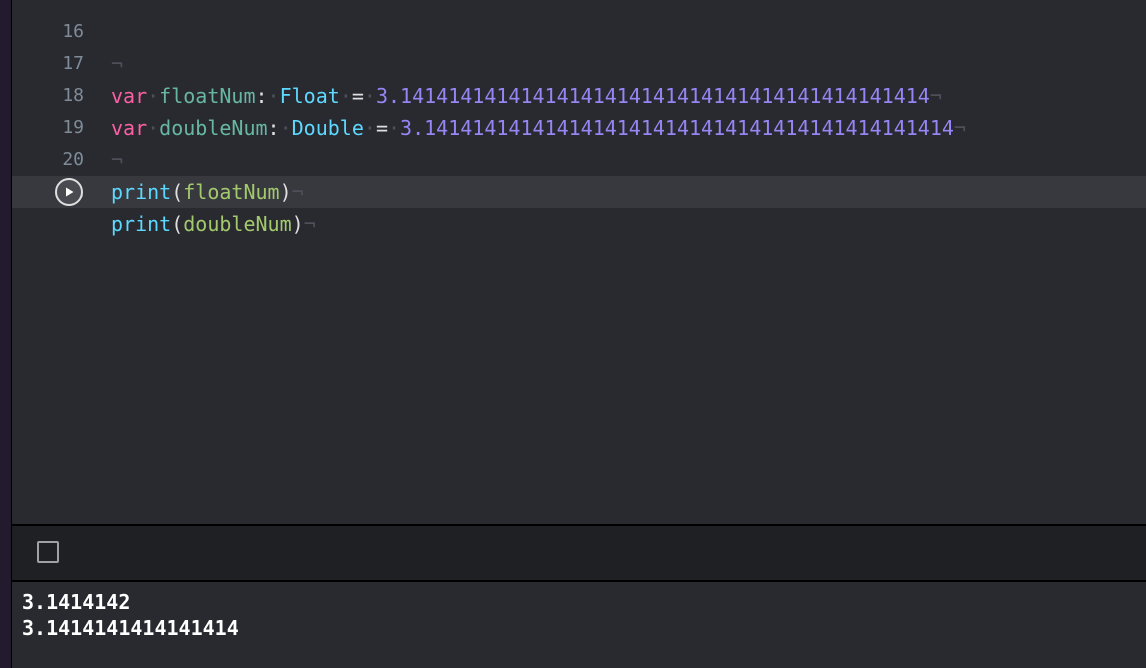  Describe the element at coordinates (231, 192) in the screenshot. I see `argument: floatNum` at that location.